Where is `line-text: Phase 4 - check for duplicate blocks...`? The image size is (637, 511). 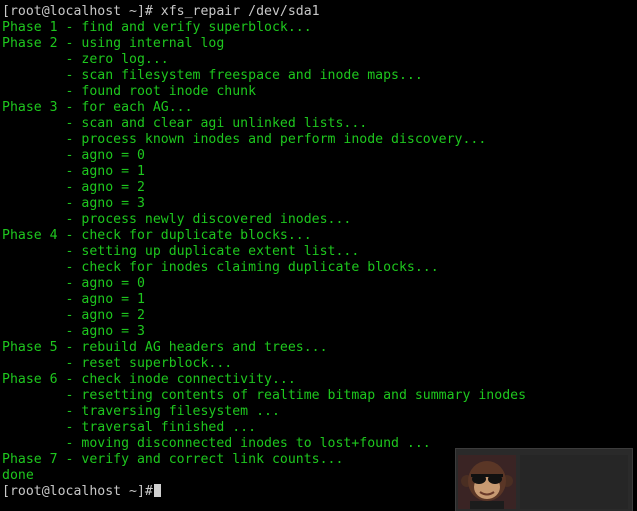
line-text: Phase 4 - check for duplicate blocks... is located at coordinates (157, 235).